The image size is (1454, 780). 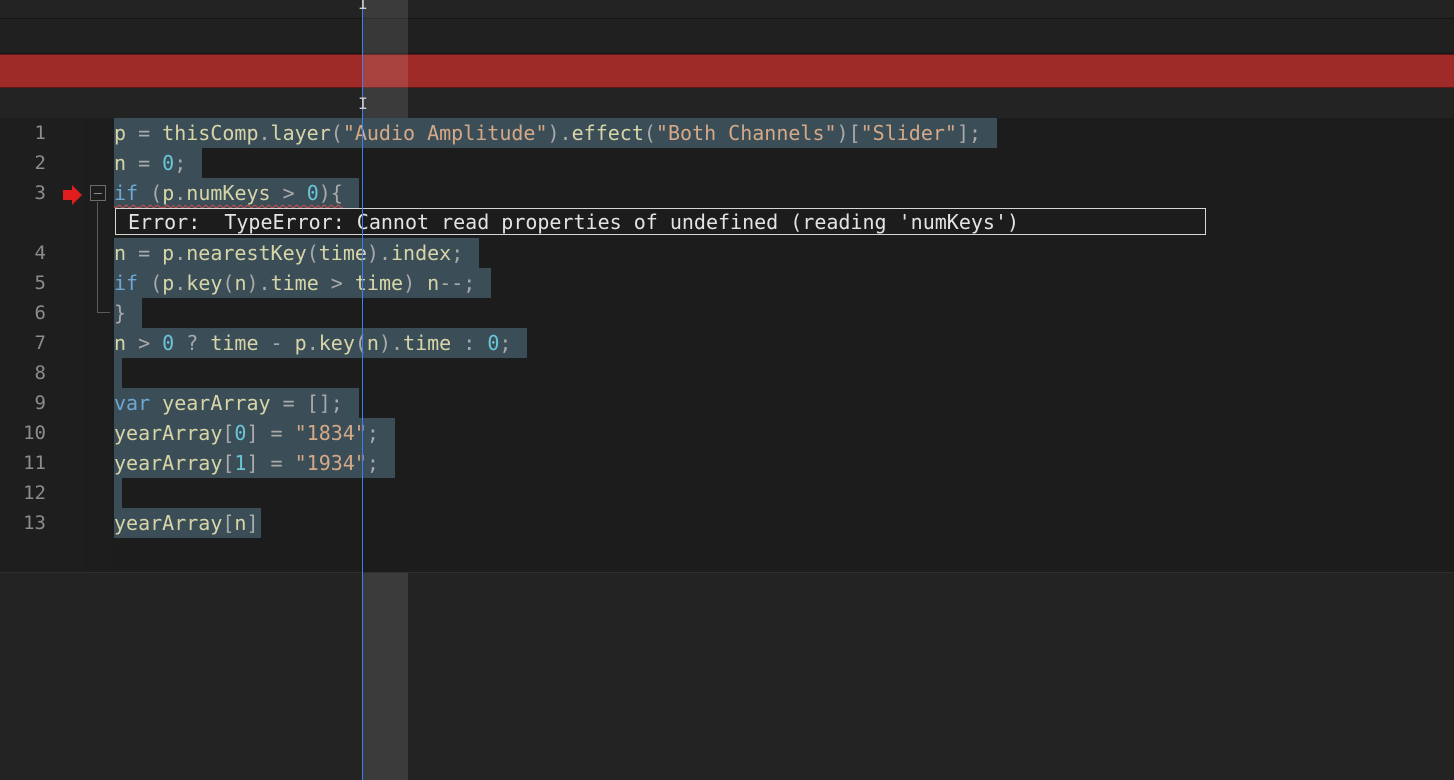 What do you see at coordinates (727, 71) in the screenshot?
I see `timeline-layer-bar` at bounding box center [727, 71].